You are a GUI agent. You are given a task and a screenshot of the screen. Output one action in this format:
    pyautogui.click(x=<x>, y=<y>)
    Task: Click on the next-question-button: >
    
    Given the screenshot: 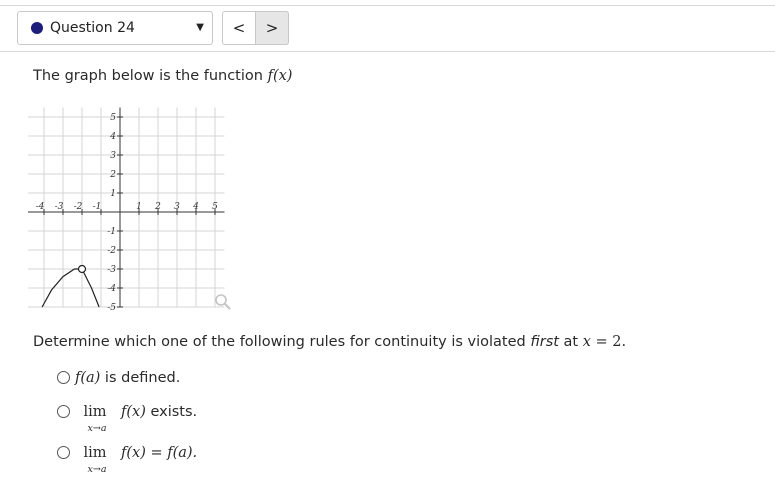 What is the action you would take?
    pyautogui.click(x=272, y=28)
    